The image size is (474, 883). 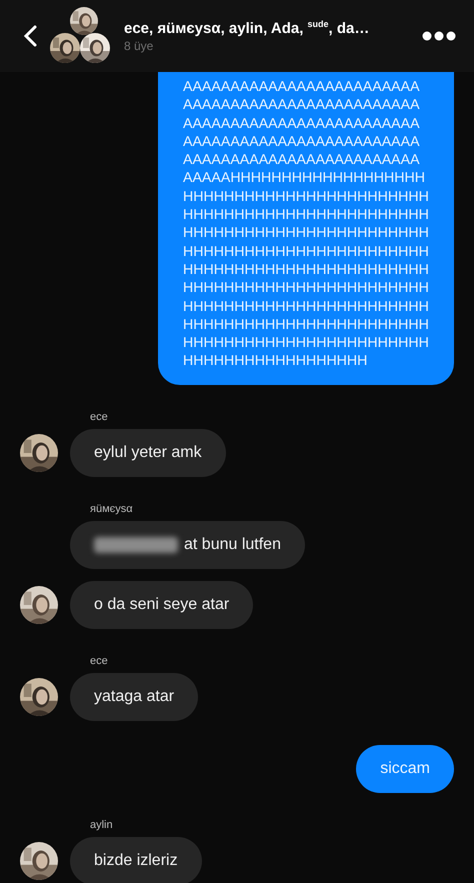 I want to click on message-text: at bunu lutfen, so click(x=232, y=545).